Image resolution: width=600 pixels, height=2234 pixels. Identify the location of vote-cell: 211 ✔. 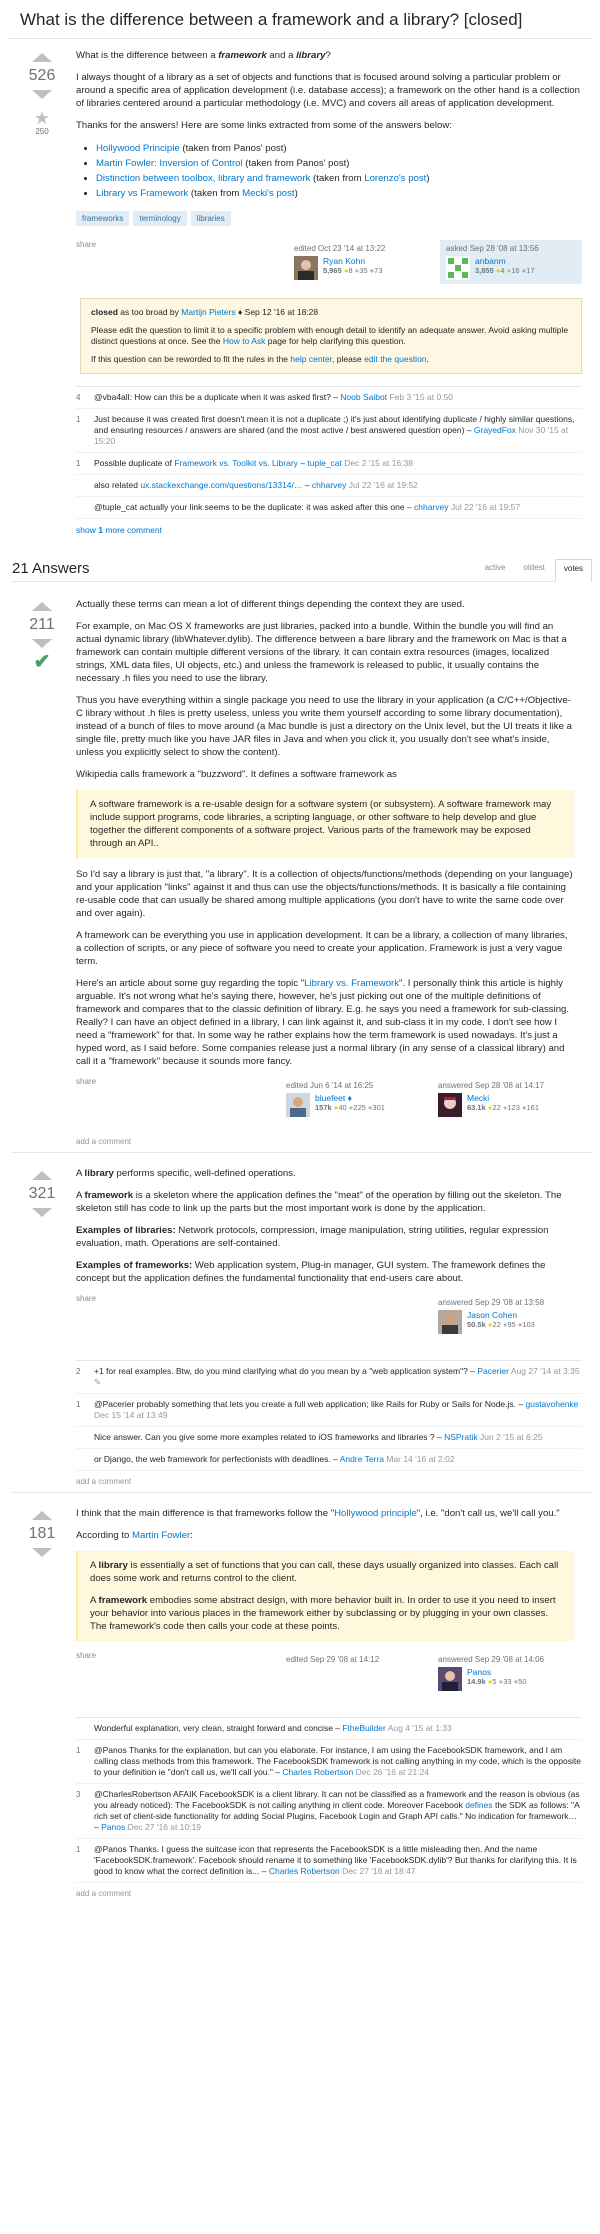
(42, 875).